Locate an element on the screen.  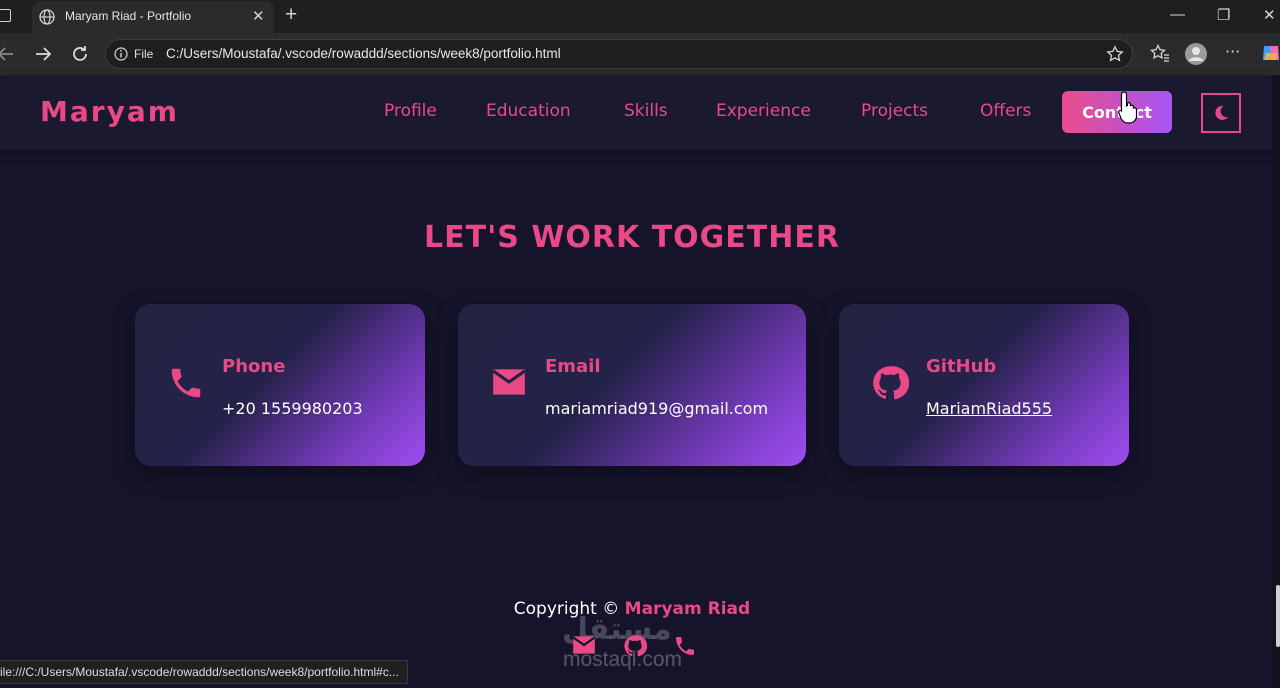
nav-link-projects: Projects is located at coordinates (894, 111).